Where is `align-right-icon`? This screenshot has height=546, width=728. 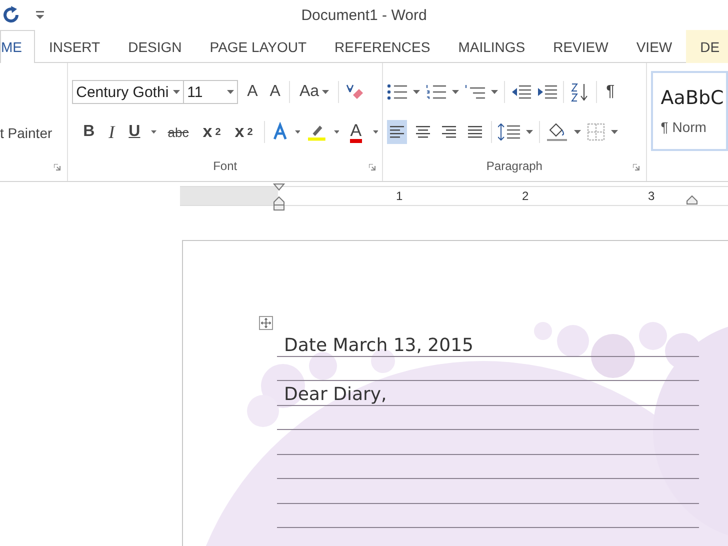 align-right-icon is located at coordinates (449, 132).